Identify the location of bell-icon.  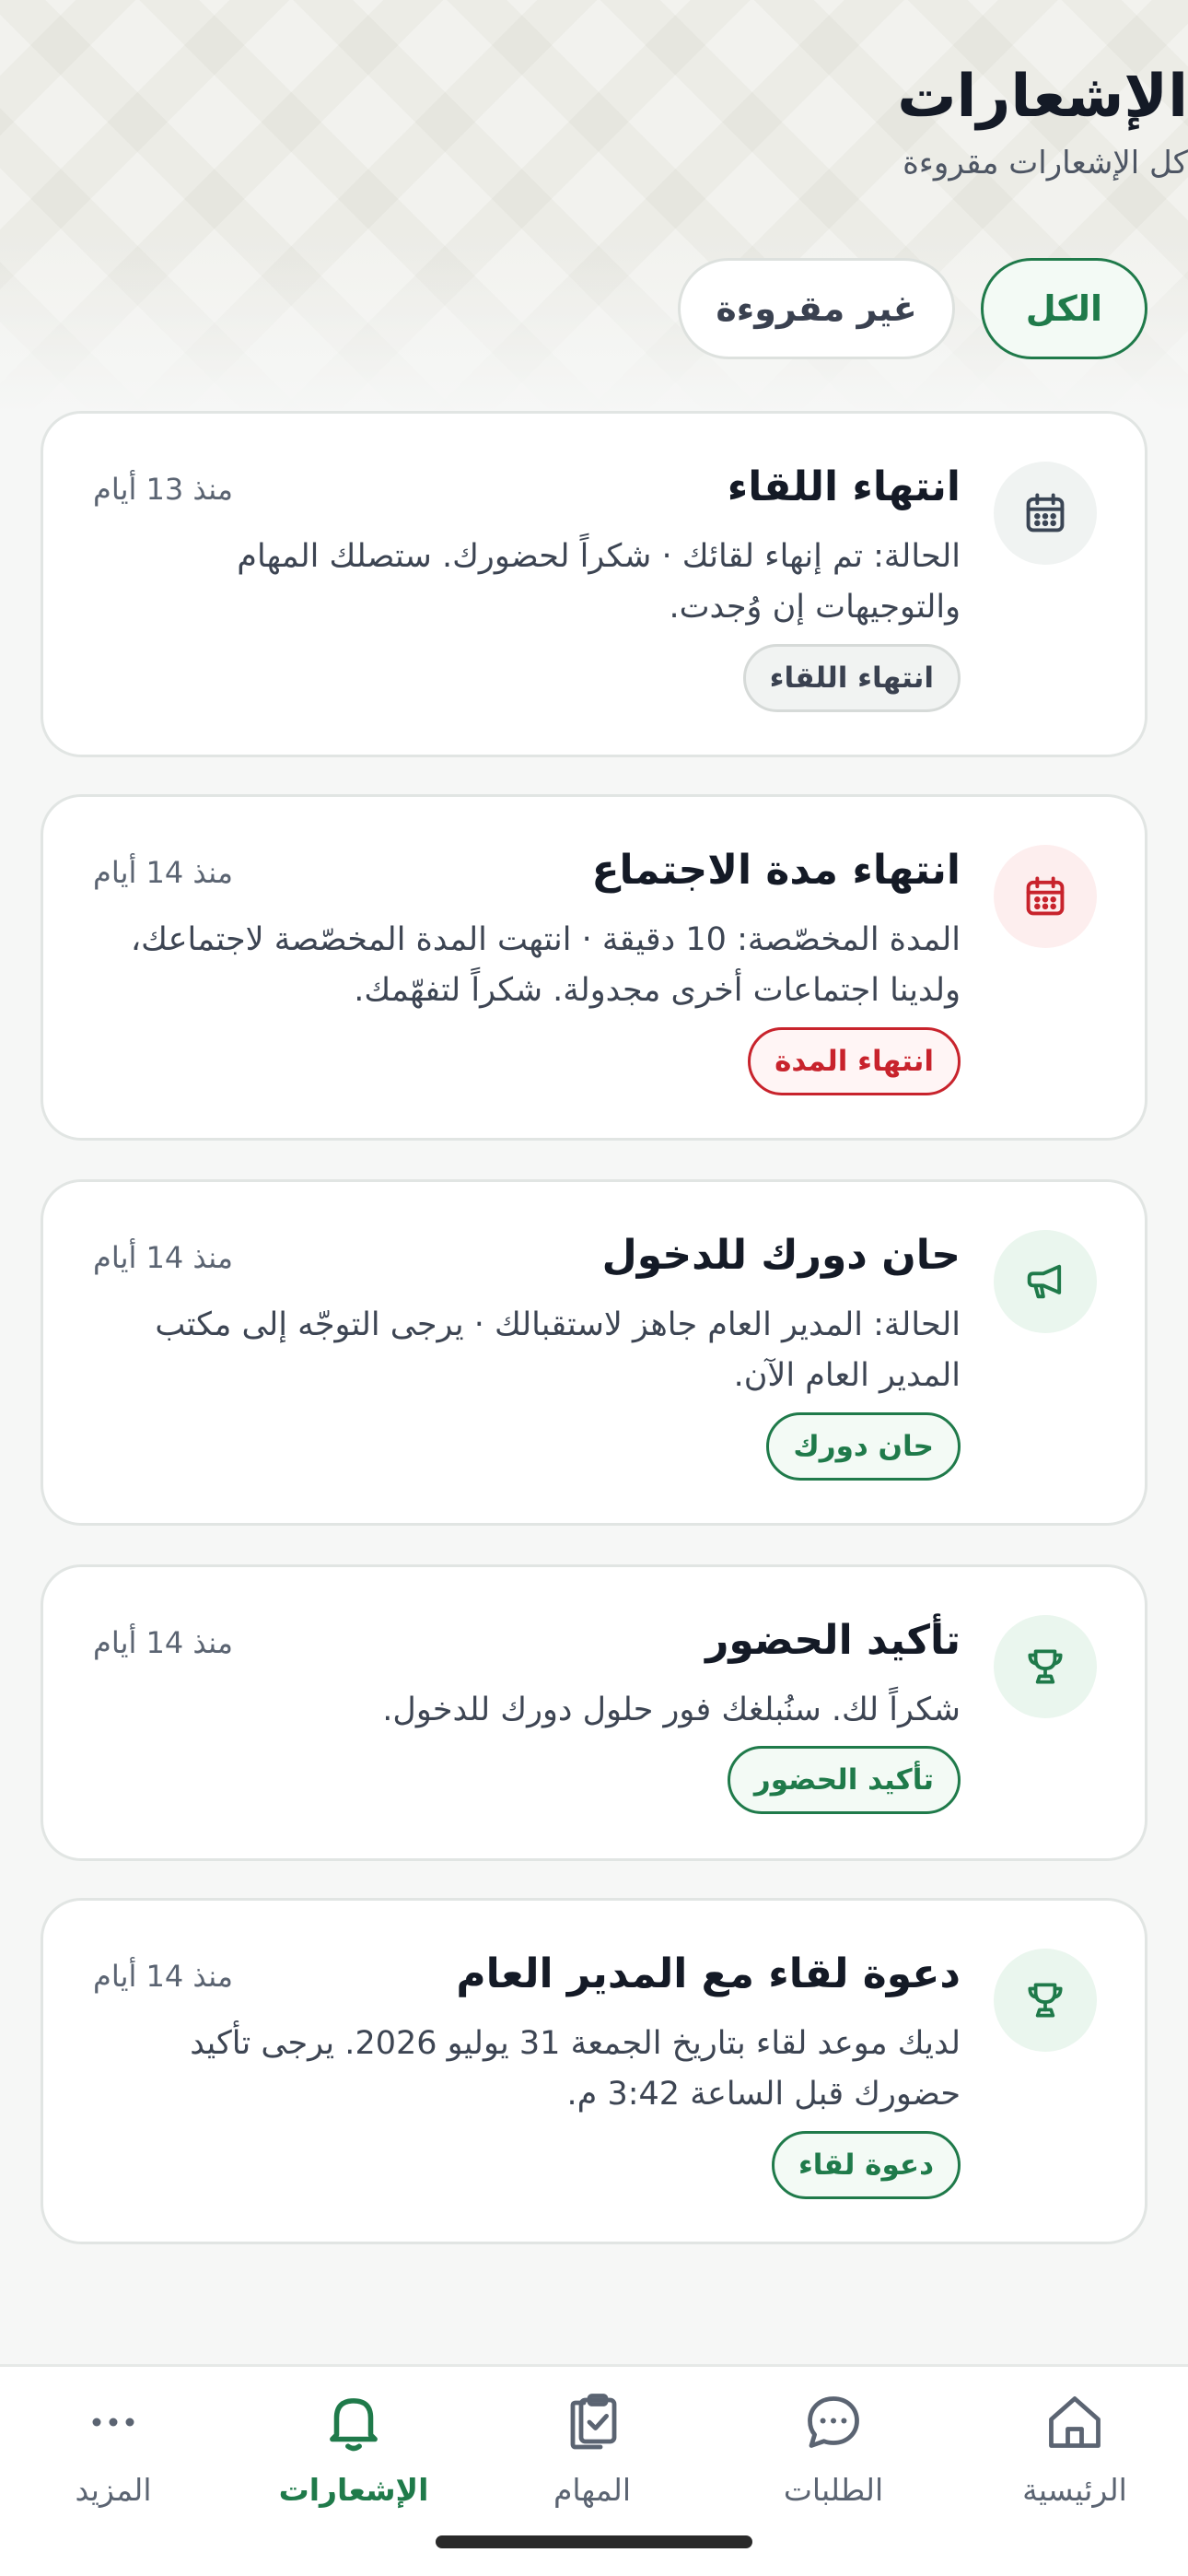
(354, 2422).